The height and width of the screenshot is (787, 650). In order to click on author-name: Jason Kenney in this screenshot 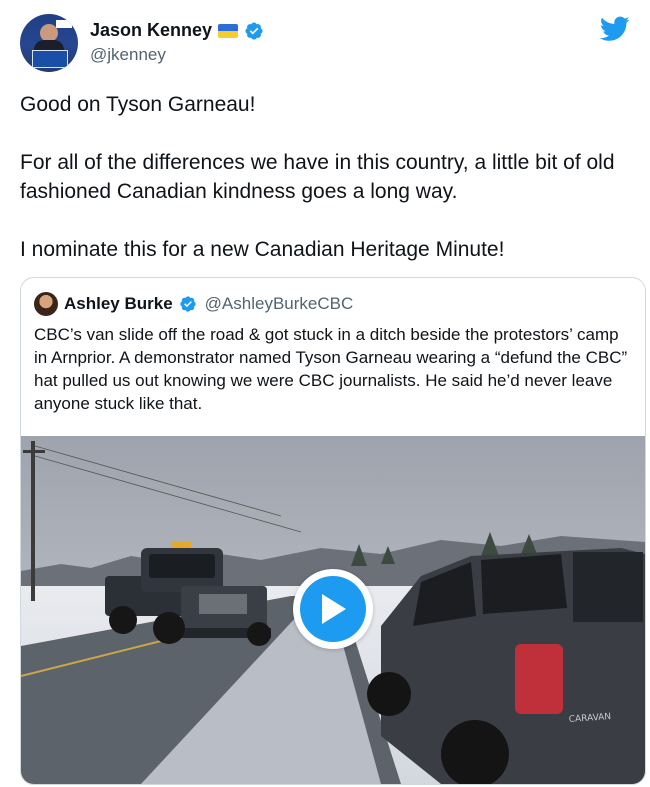, I will do `click(151, 30)`.